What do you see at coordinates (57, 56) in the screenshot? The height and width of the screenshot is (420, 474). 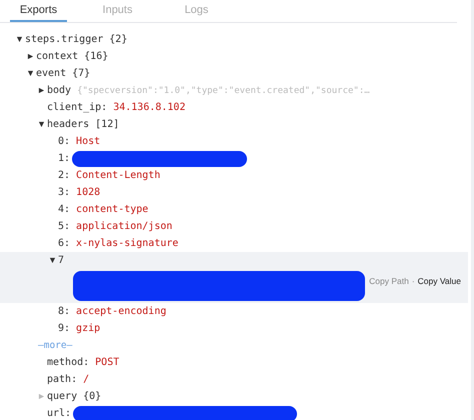 I see `tree-key: context` at bounding box center [57, 56].